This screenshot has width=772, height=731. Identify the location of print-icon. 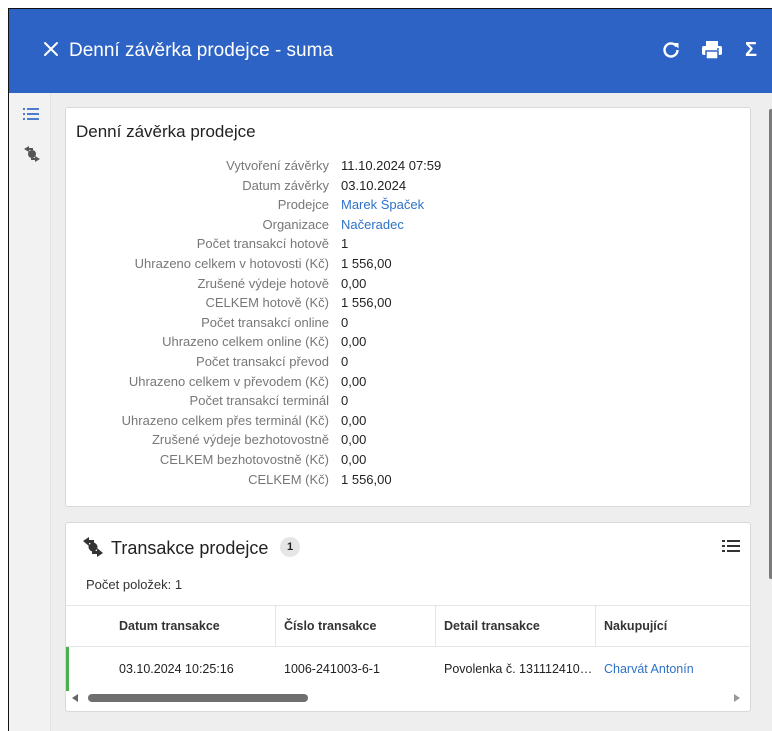
(712, 50).